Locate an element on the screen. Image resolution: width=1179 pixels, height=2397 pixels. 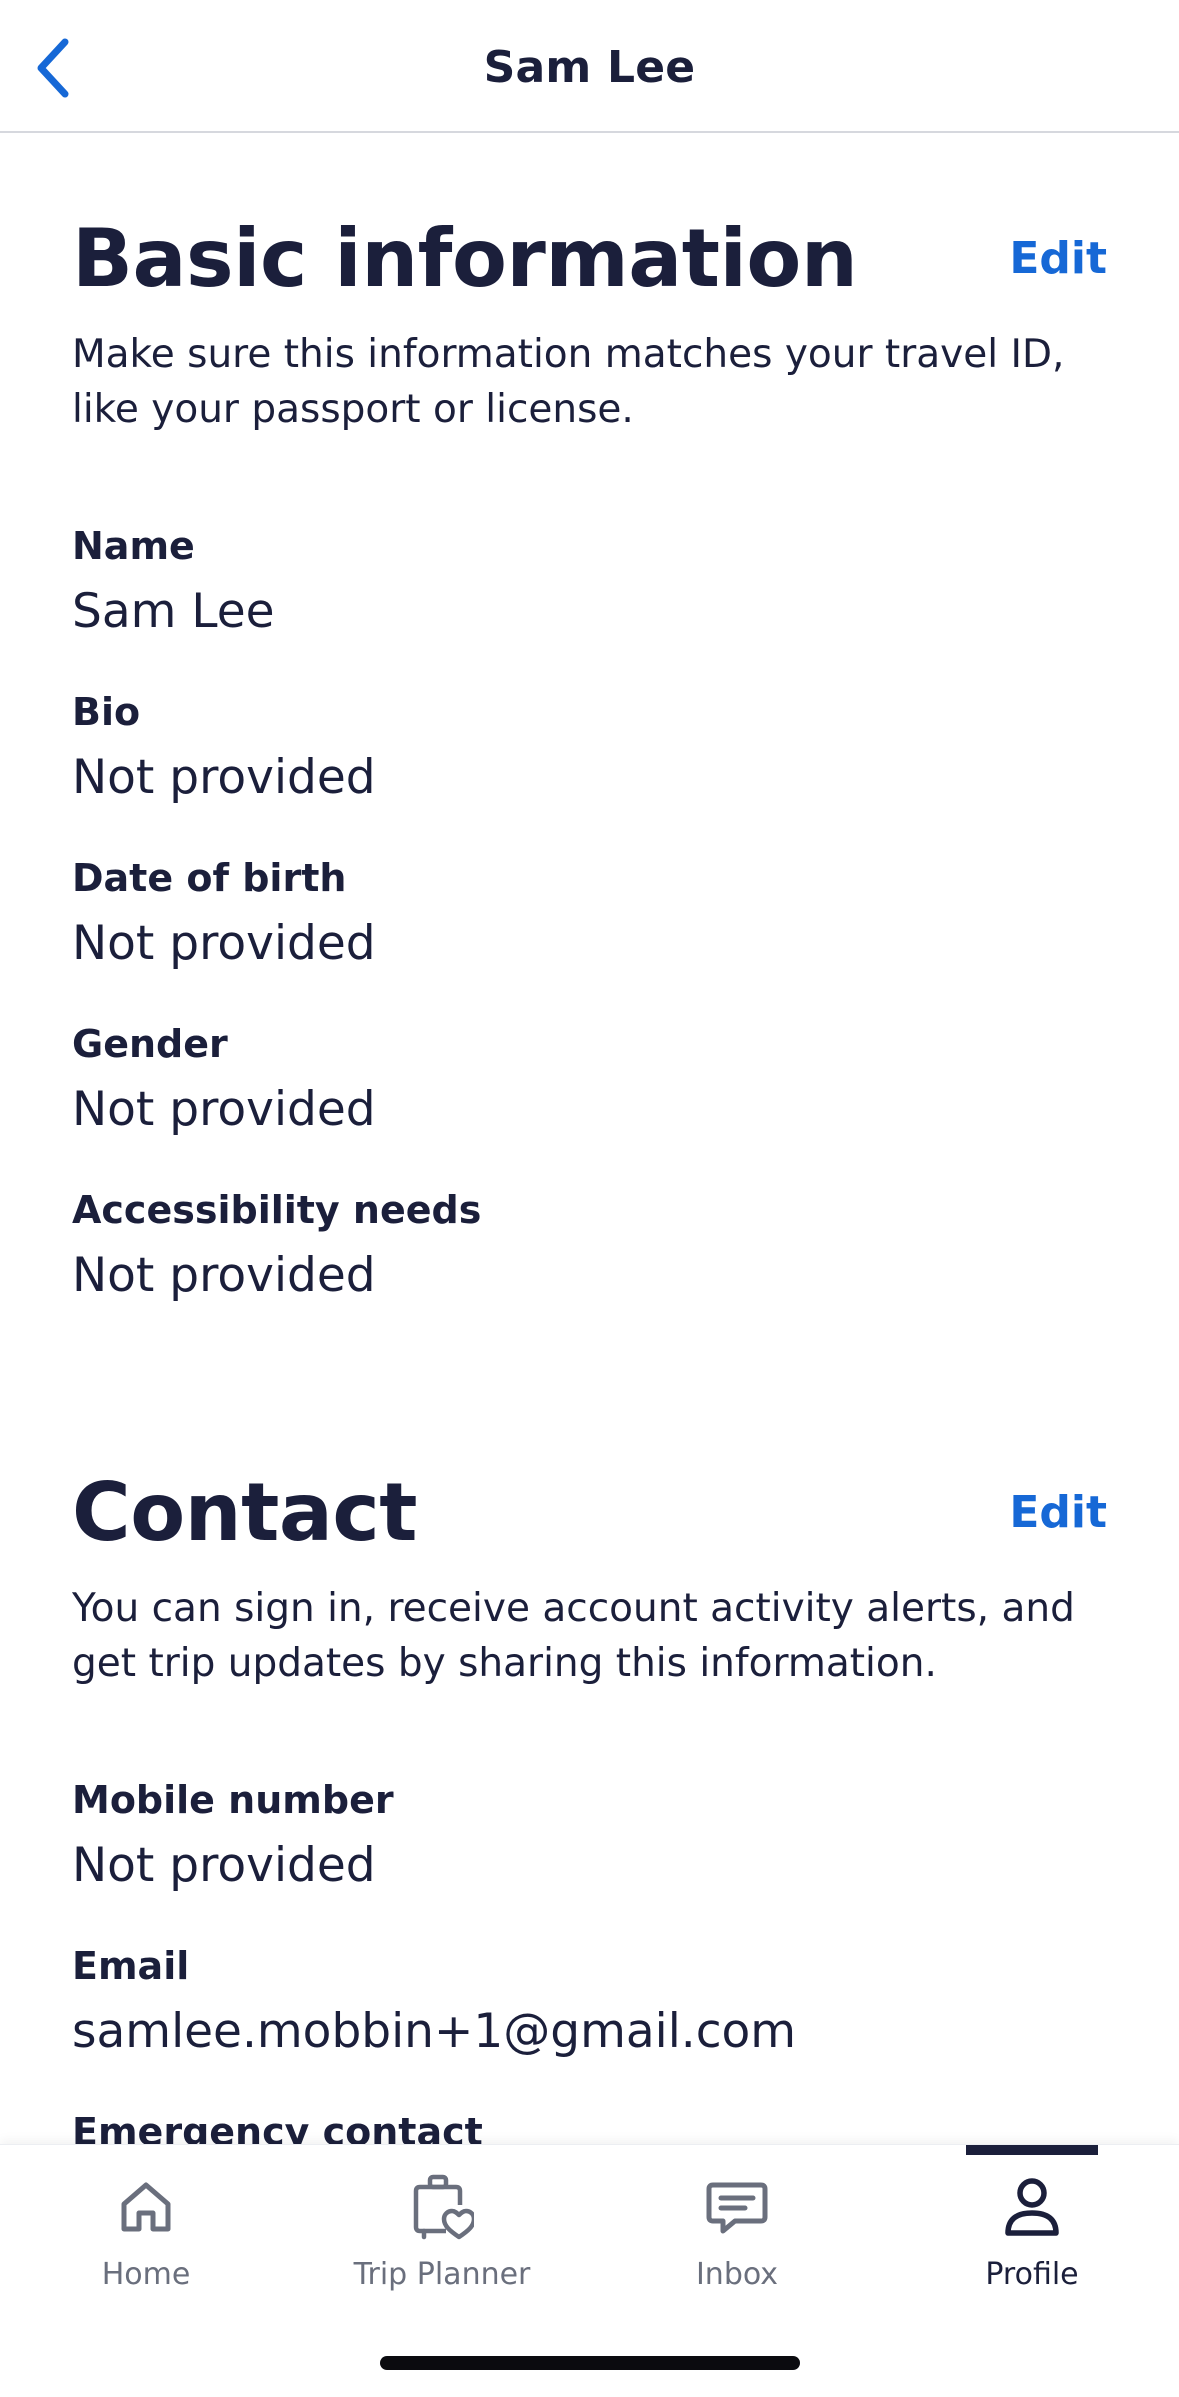
top-navigation-bar: Sam Lee is located at coordinates (589, 66).